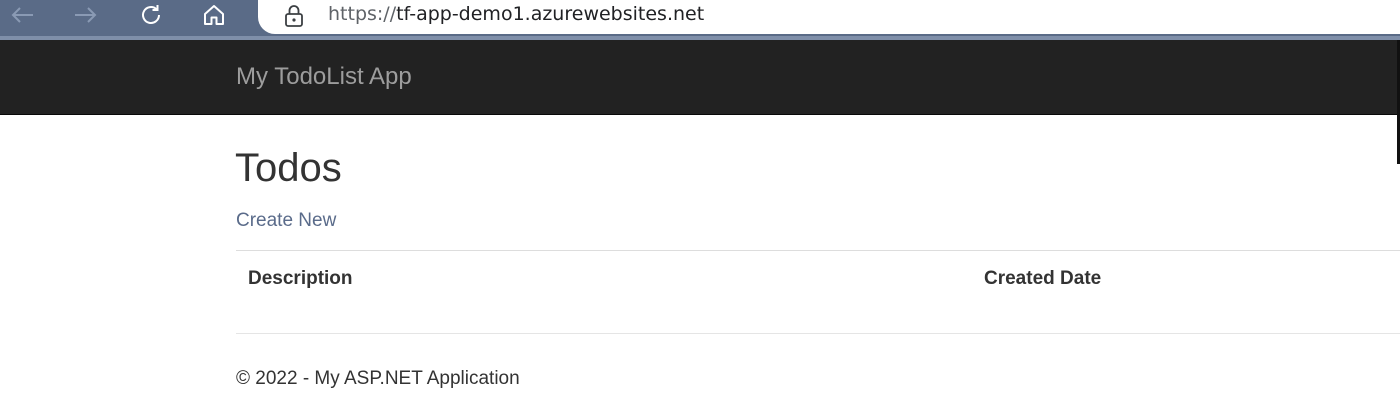 Image resolution: width=1400 pixels, height=400 pixels. I want to click on url-text: https://tf-app-demo1.azurewebsites.net, so click(516, 14).